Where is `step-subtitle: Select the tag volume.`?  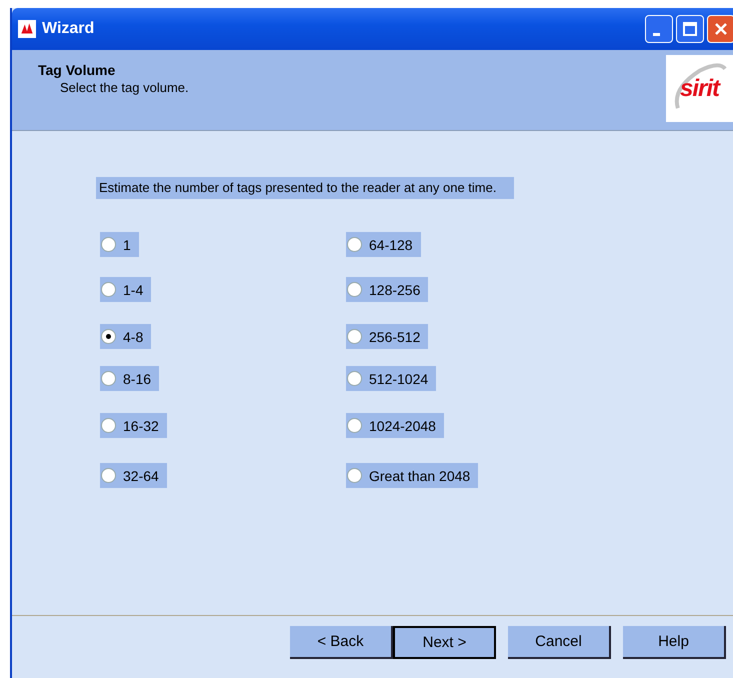
step-subtitle: Select the tag volume. is located at coordinates (124, 87).